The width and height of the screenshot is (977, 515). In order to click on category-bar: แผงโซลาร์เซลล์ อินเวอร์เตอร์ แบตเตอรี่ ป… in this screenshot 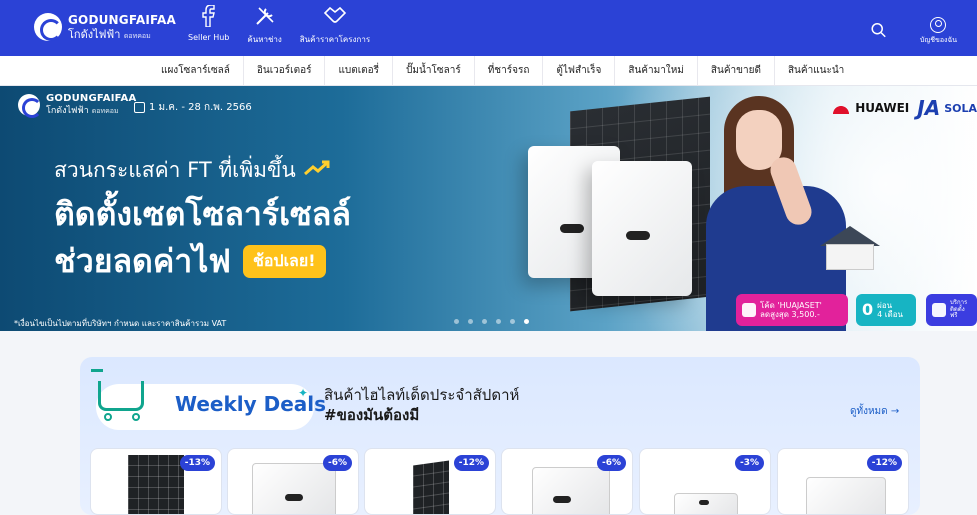, I will do `click(488, 71)`.